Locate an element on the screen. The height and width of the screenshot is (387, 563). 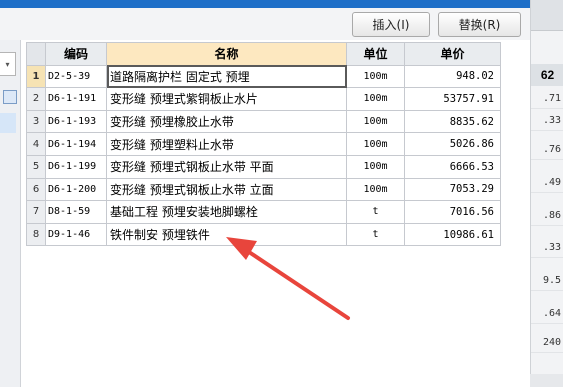
table-row: 3 D6-1-193 变形缝 预埋橡胶止水带 100m 8835.62 is located at coordinates (263, 121).